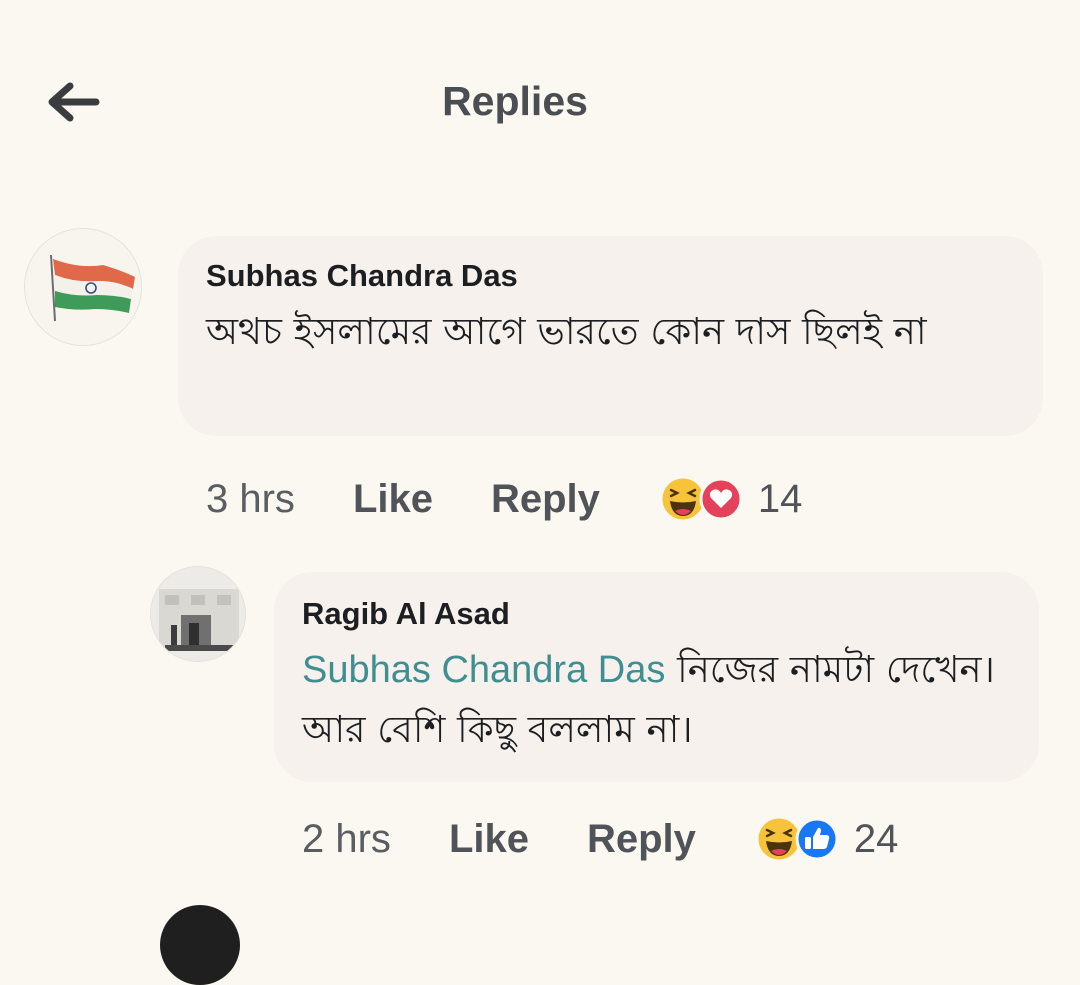 This screenshot has height=985, width=1080. Describe the element at coordinates (483, 670) in the screenshot. I see `mention-link: Subhas Chandra Das` at that location.